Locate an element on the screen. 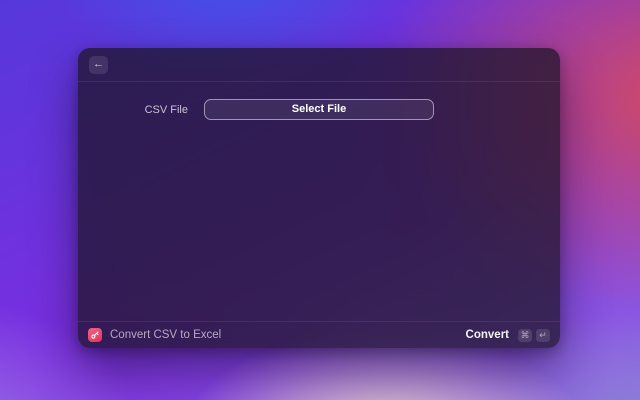 The image size is (640, 400). command-key-icon: ⌘ is located at coordinates (525, 335).